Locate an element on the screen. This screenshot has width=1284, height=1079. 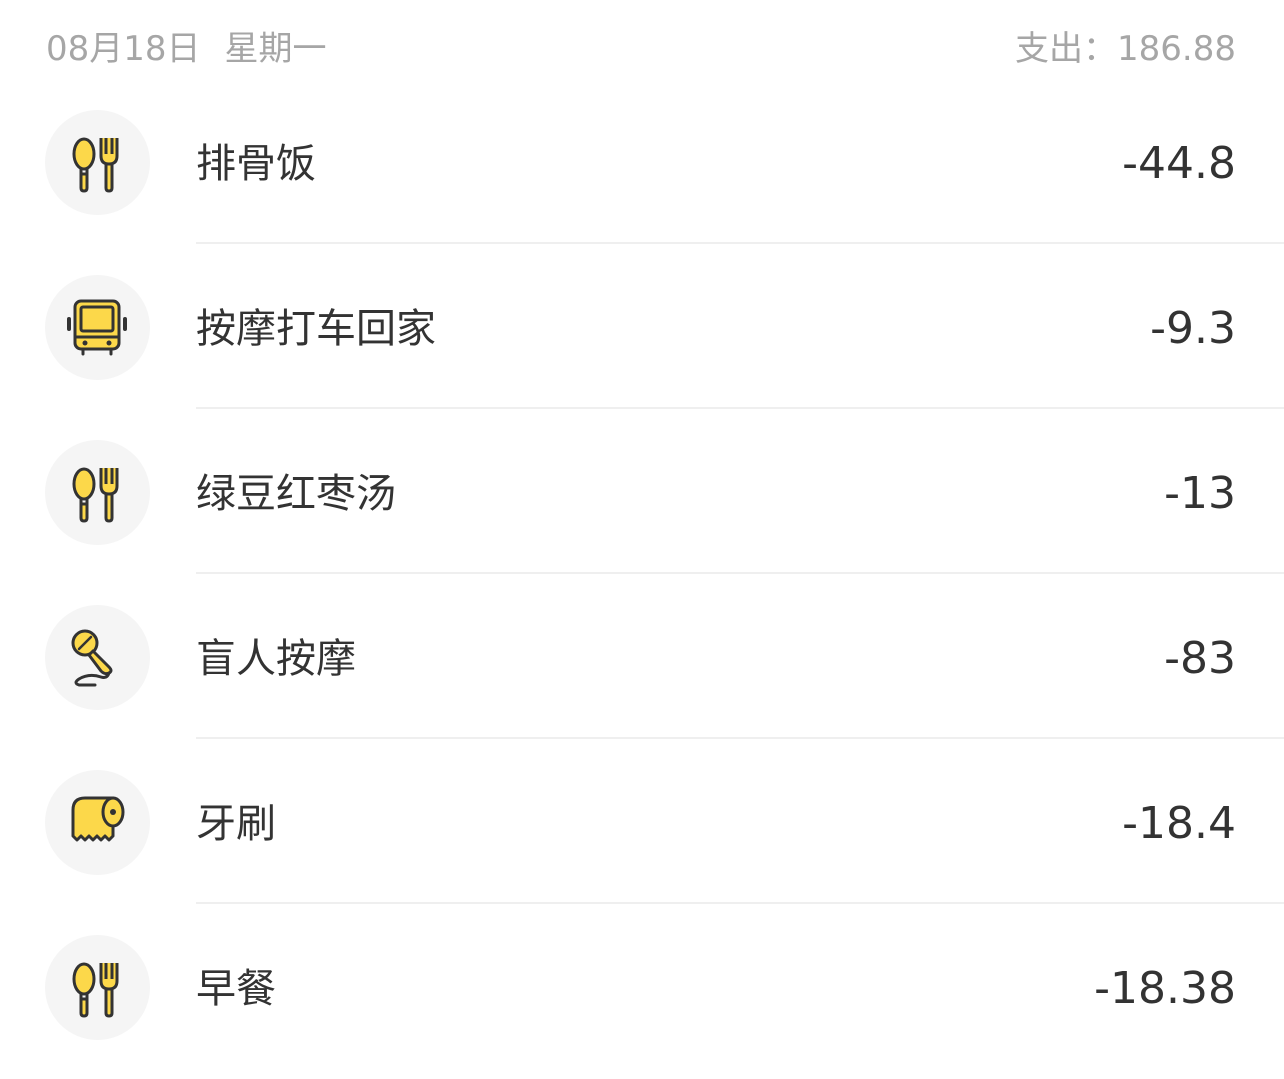
record-title: 排骨饭 is located at coordinates (256, 164).